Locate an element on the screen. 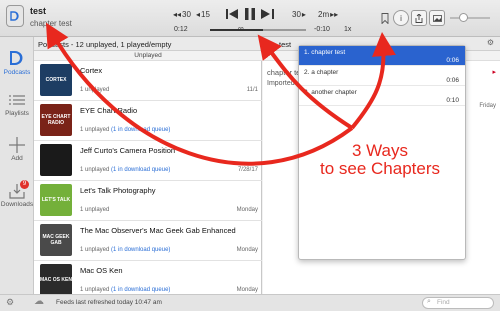 This screenshot has height=311, width=500. volume-slider is located at coordinates (470, 18).